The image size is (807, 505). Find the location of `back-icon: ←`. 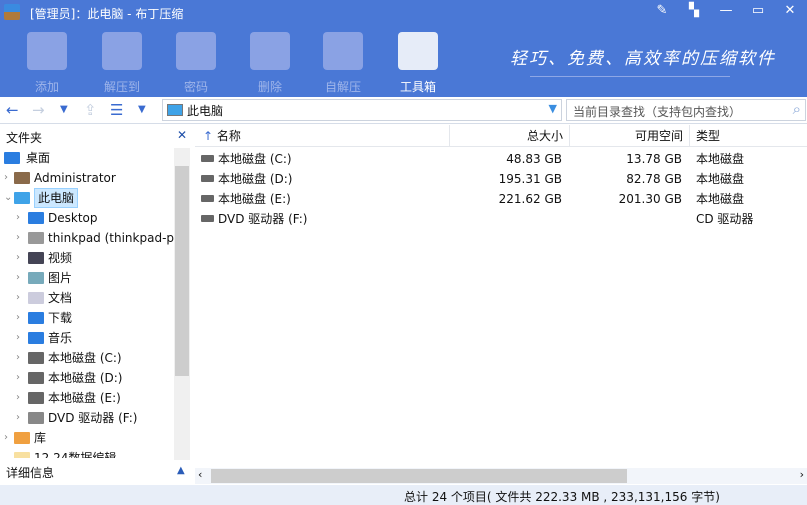

back-icon: ← is located at coordinates (12, 110).